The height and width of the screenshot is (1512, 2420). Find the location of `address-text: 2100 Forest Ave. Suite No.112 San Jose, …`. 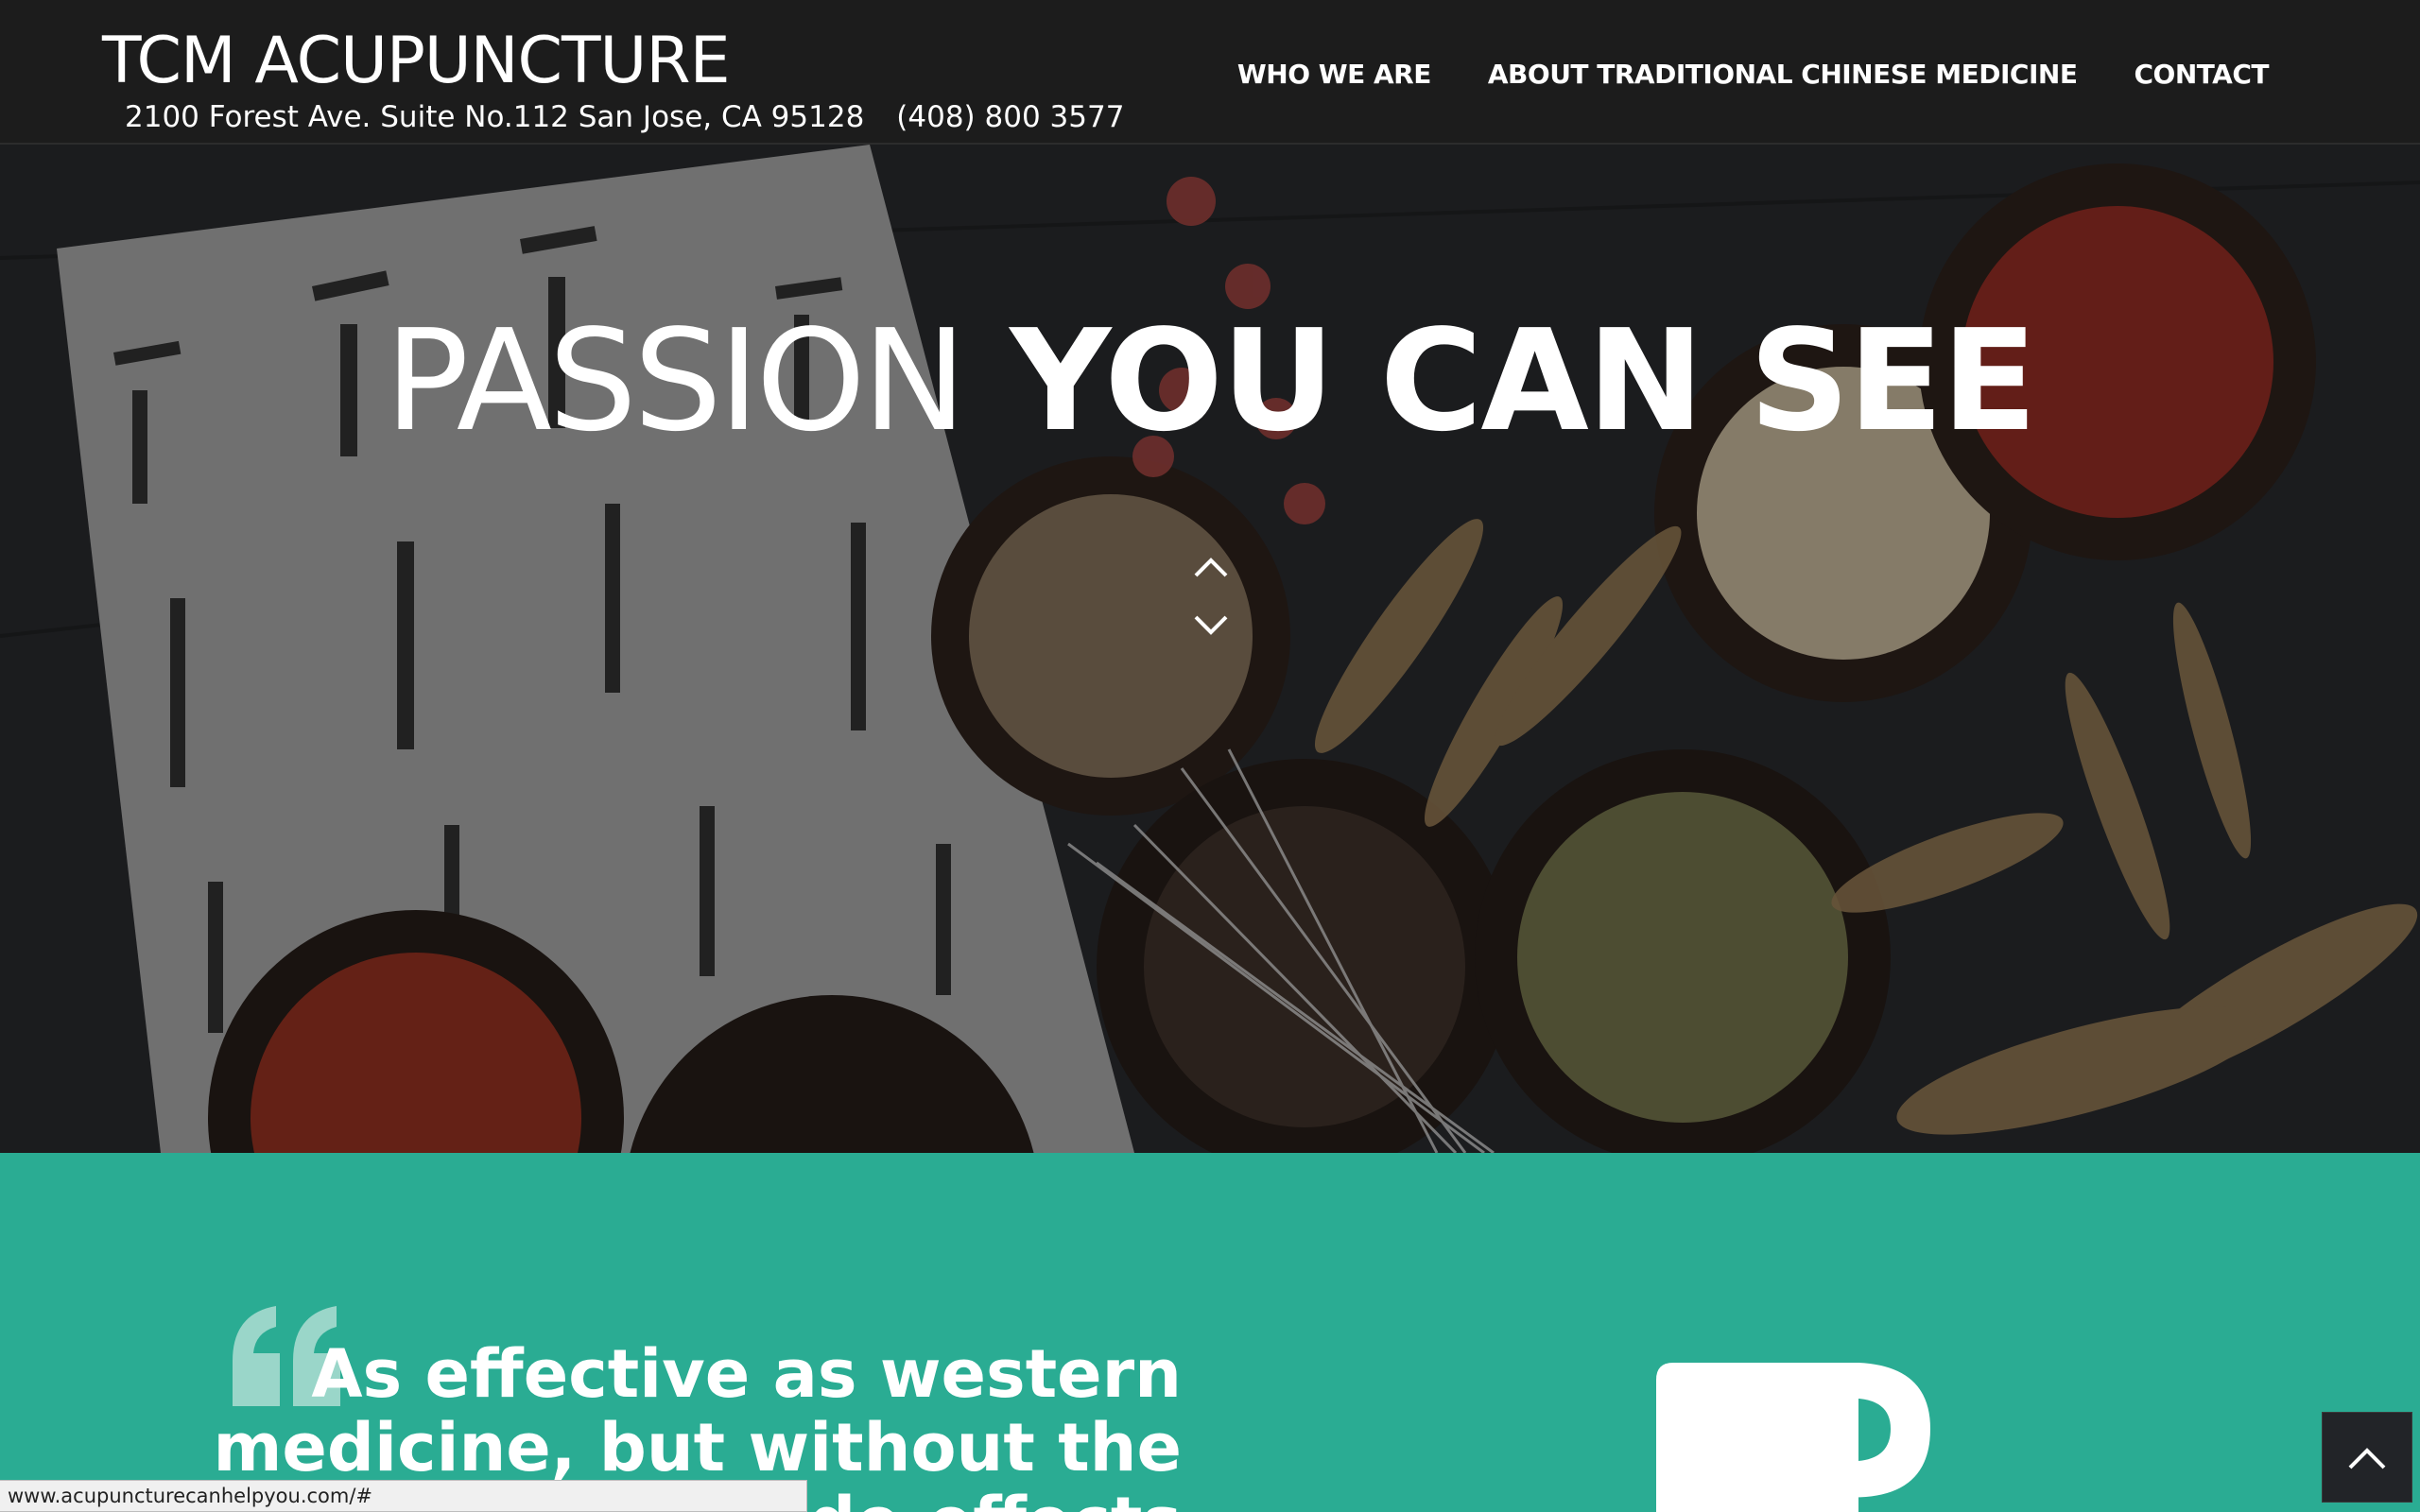

address-text: 2100 Forest Ave. Suite No.112 San Jose, … is located at coordinates (495, 117).